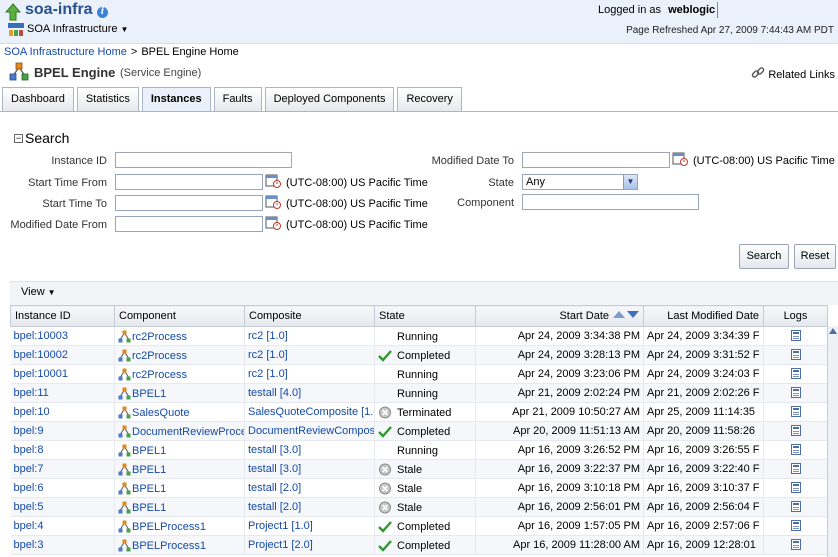  Describe the element at coordinates (559, 355) in the screenshot. I see `start-date-cell: Apr 24, 2009 3:28:13 PM` at that location.